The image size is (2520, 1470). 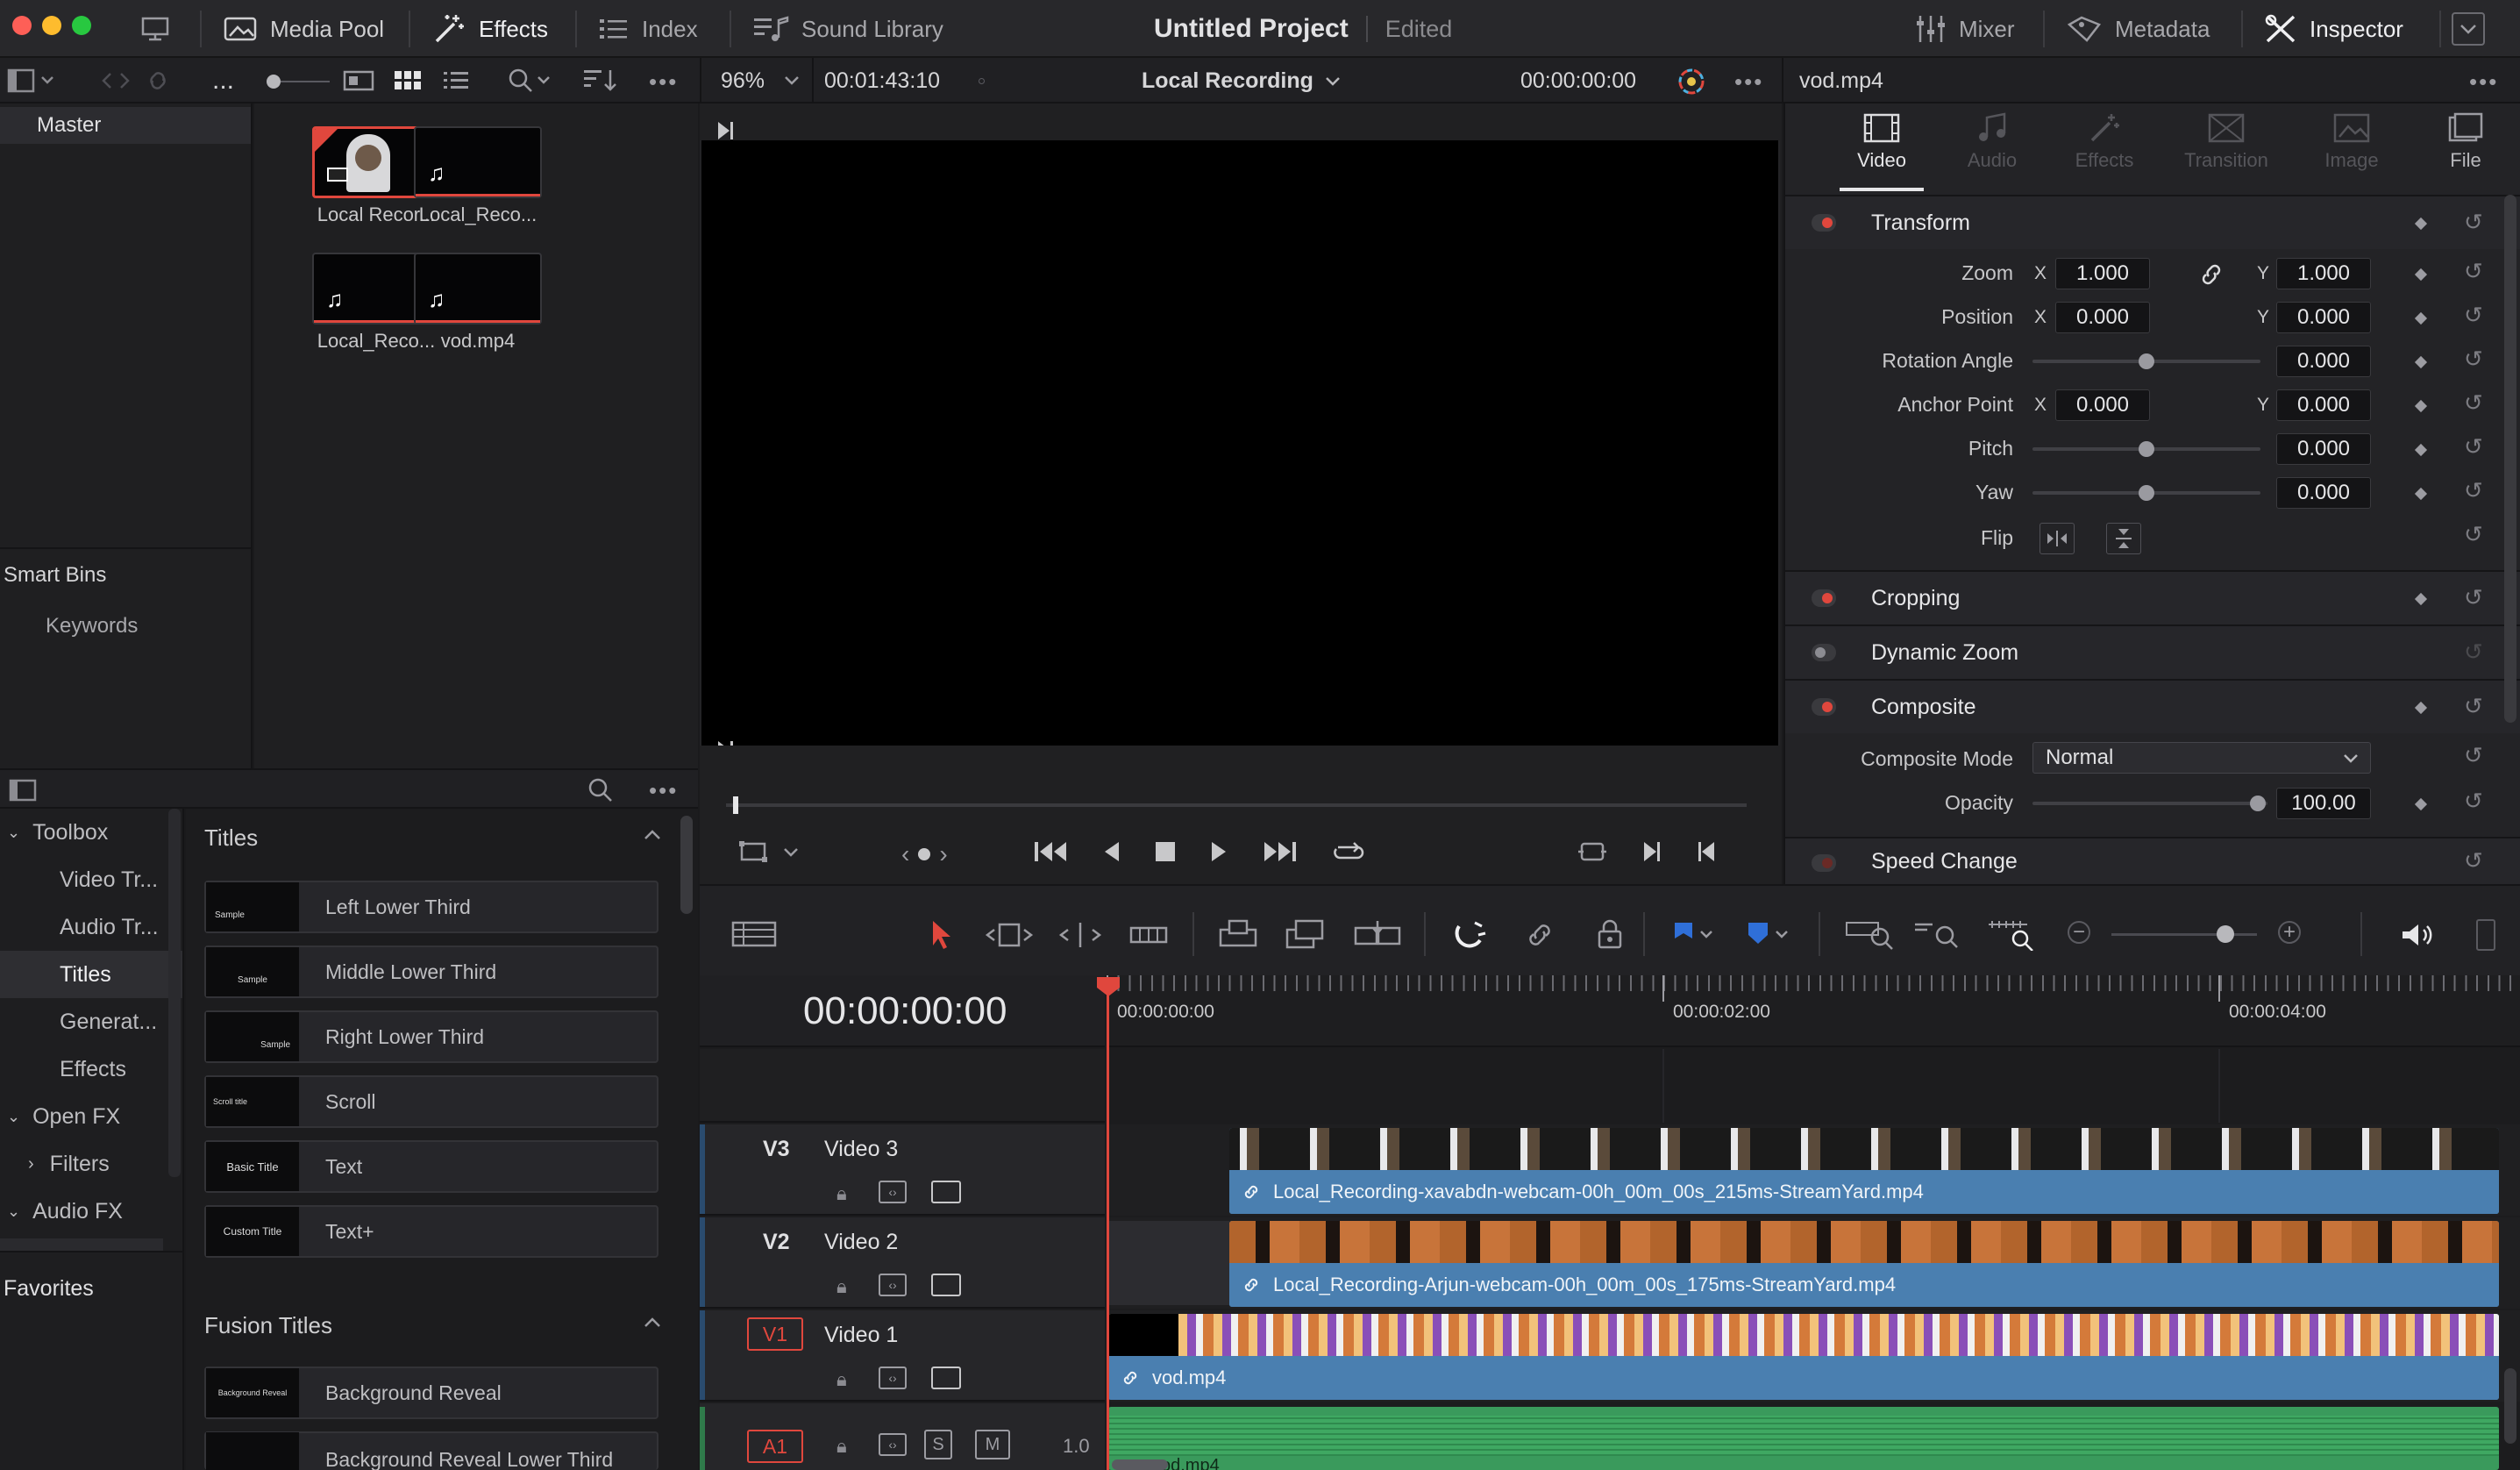 What do you see at coordinates (2473, 801) in the screenshot?
I see `opacity-reset-icon: ↺` at bounding box center [2473, 801].